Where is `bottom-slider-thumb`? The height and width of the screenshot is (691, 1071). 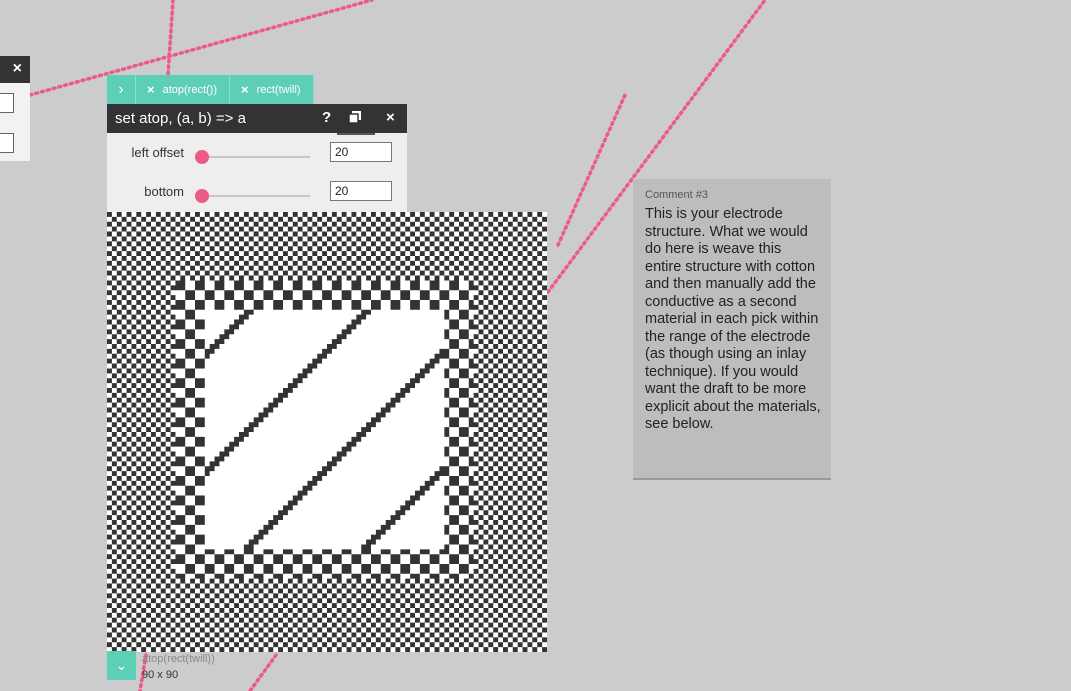 bottom-slider-thumb is located at coordinates (202, 196).